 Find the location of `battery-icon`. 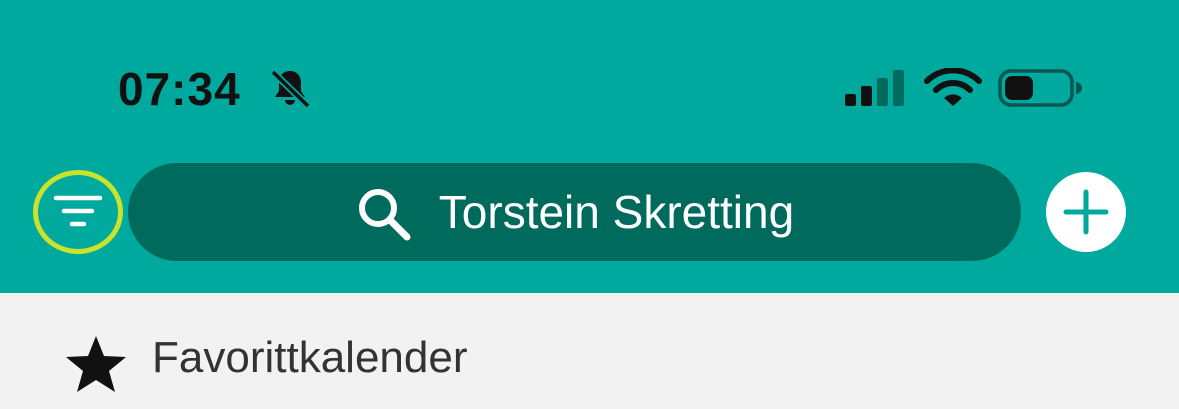

battery-icon is located at coordinates (1040, 88).